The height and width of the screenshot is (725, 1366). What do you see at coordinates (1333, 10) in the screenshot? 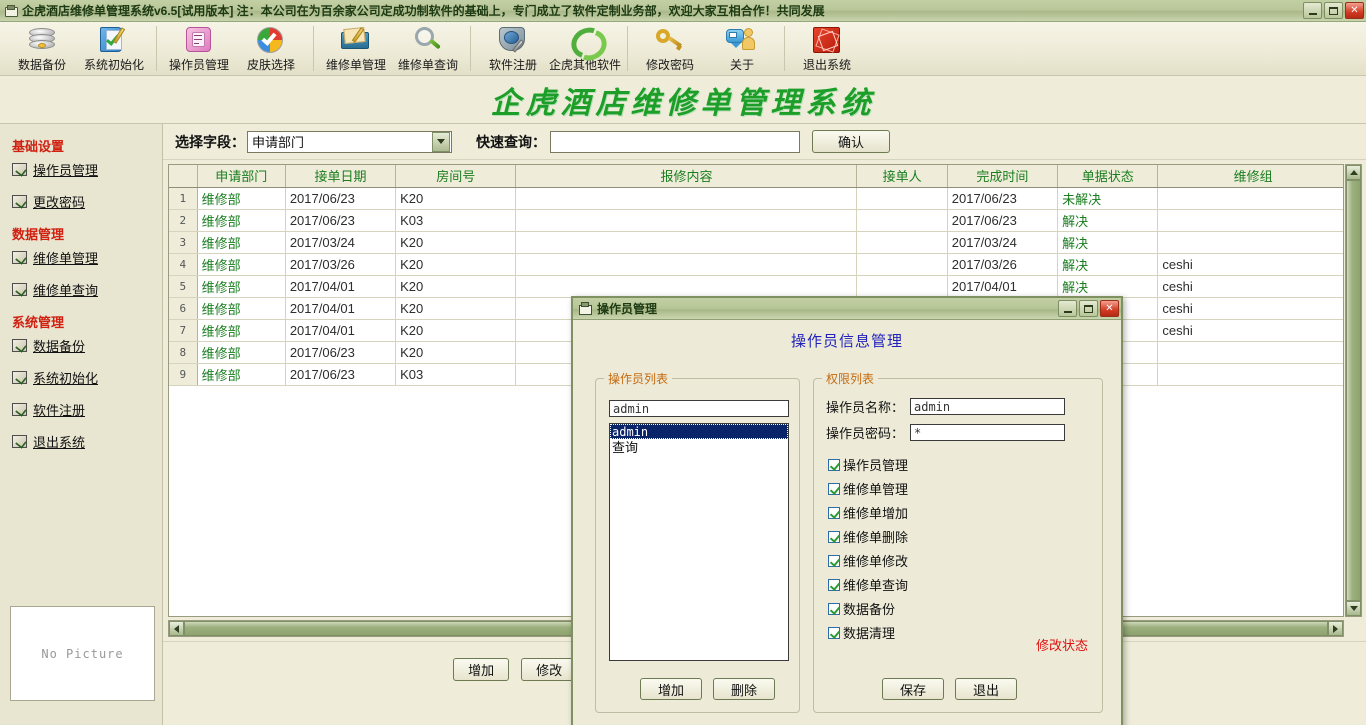
I see `maximize-button` at bounding box center [1333, 10].